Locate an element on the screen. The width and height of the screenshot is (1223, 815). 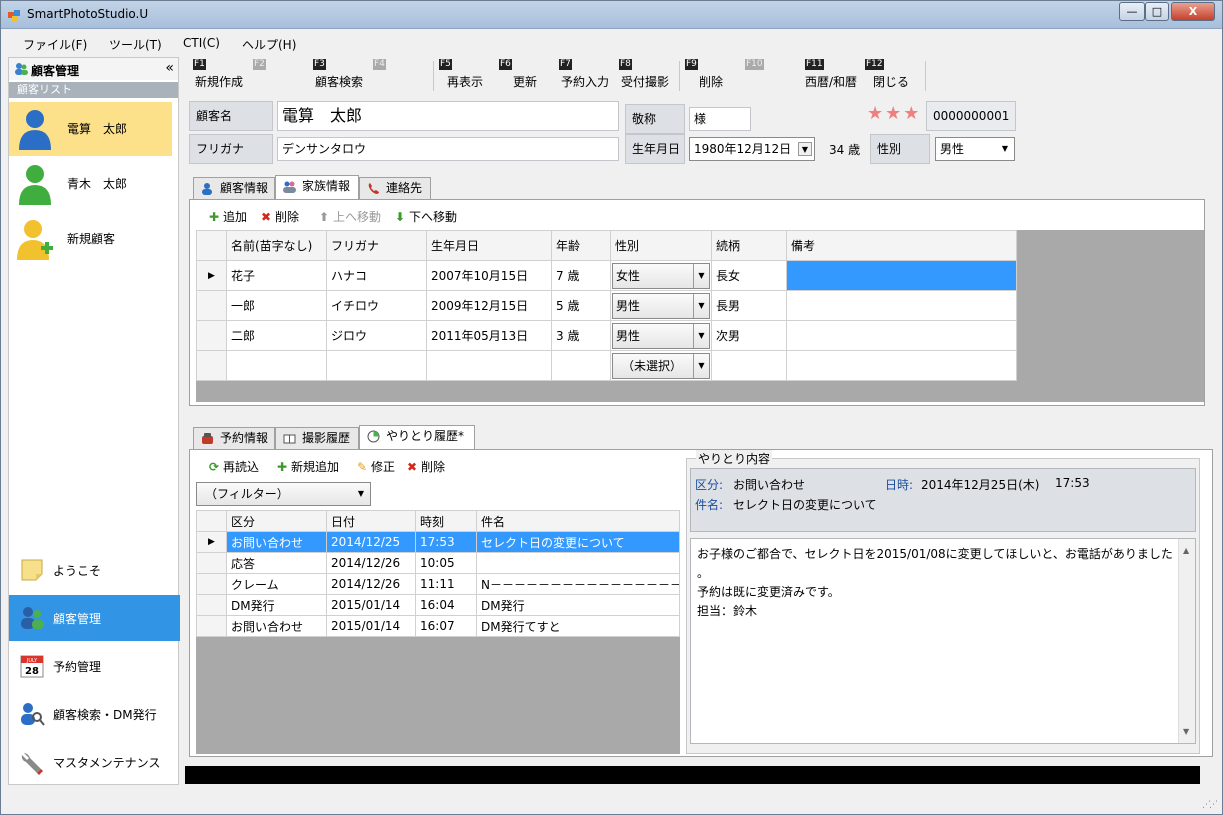
nav-customer-search: 顧客検索・DM発行 is located at coordinates (94, 714).